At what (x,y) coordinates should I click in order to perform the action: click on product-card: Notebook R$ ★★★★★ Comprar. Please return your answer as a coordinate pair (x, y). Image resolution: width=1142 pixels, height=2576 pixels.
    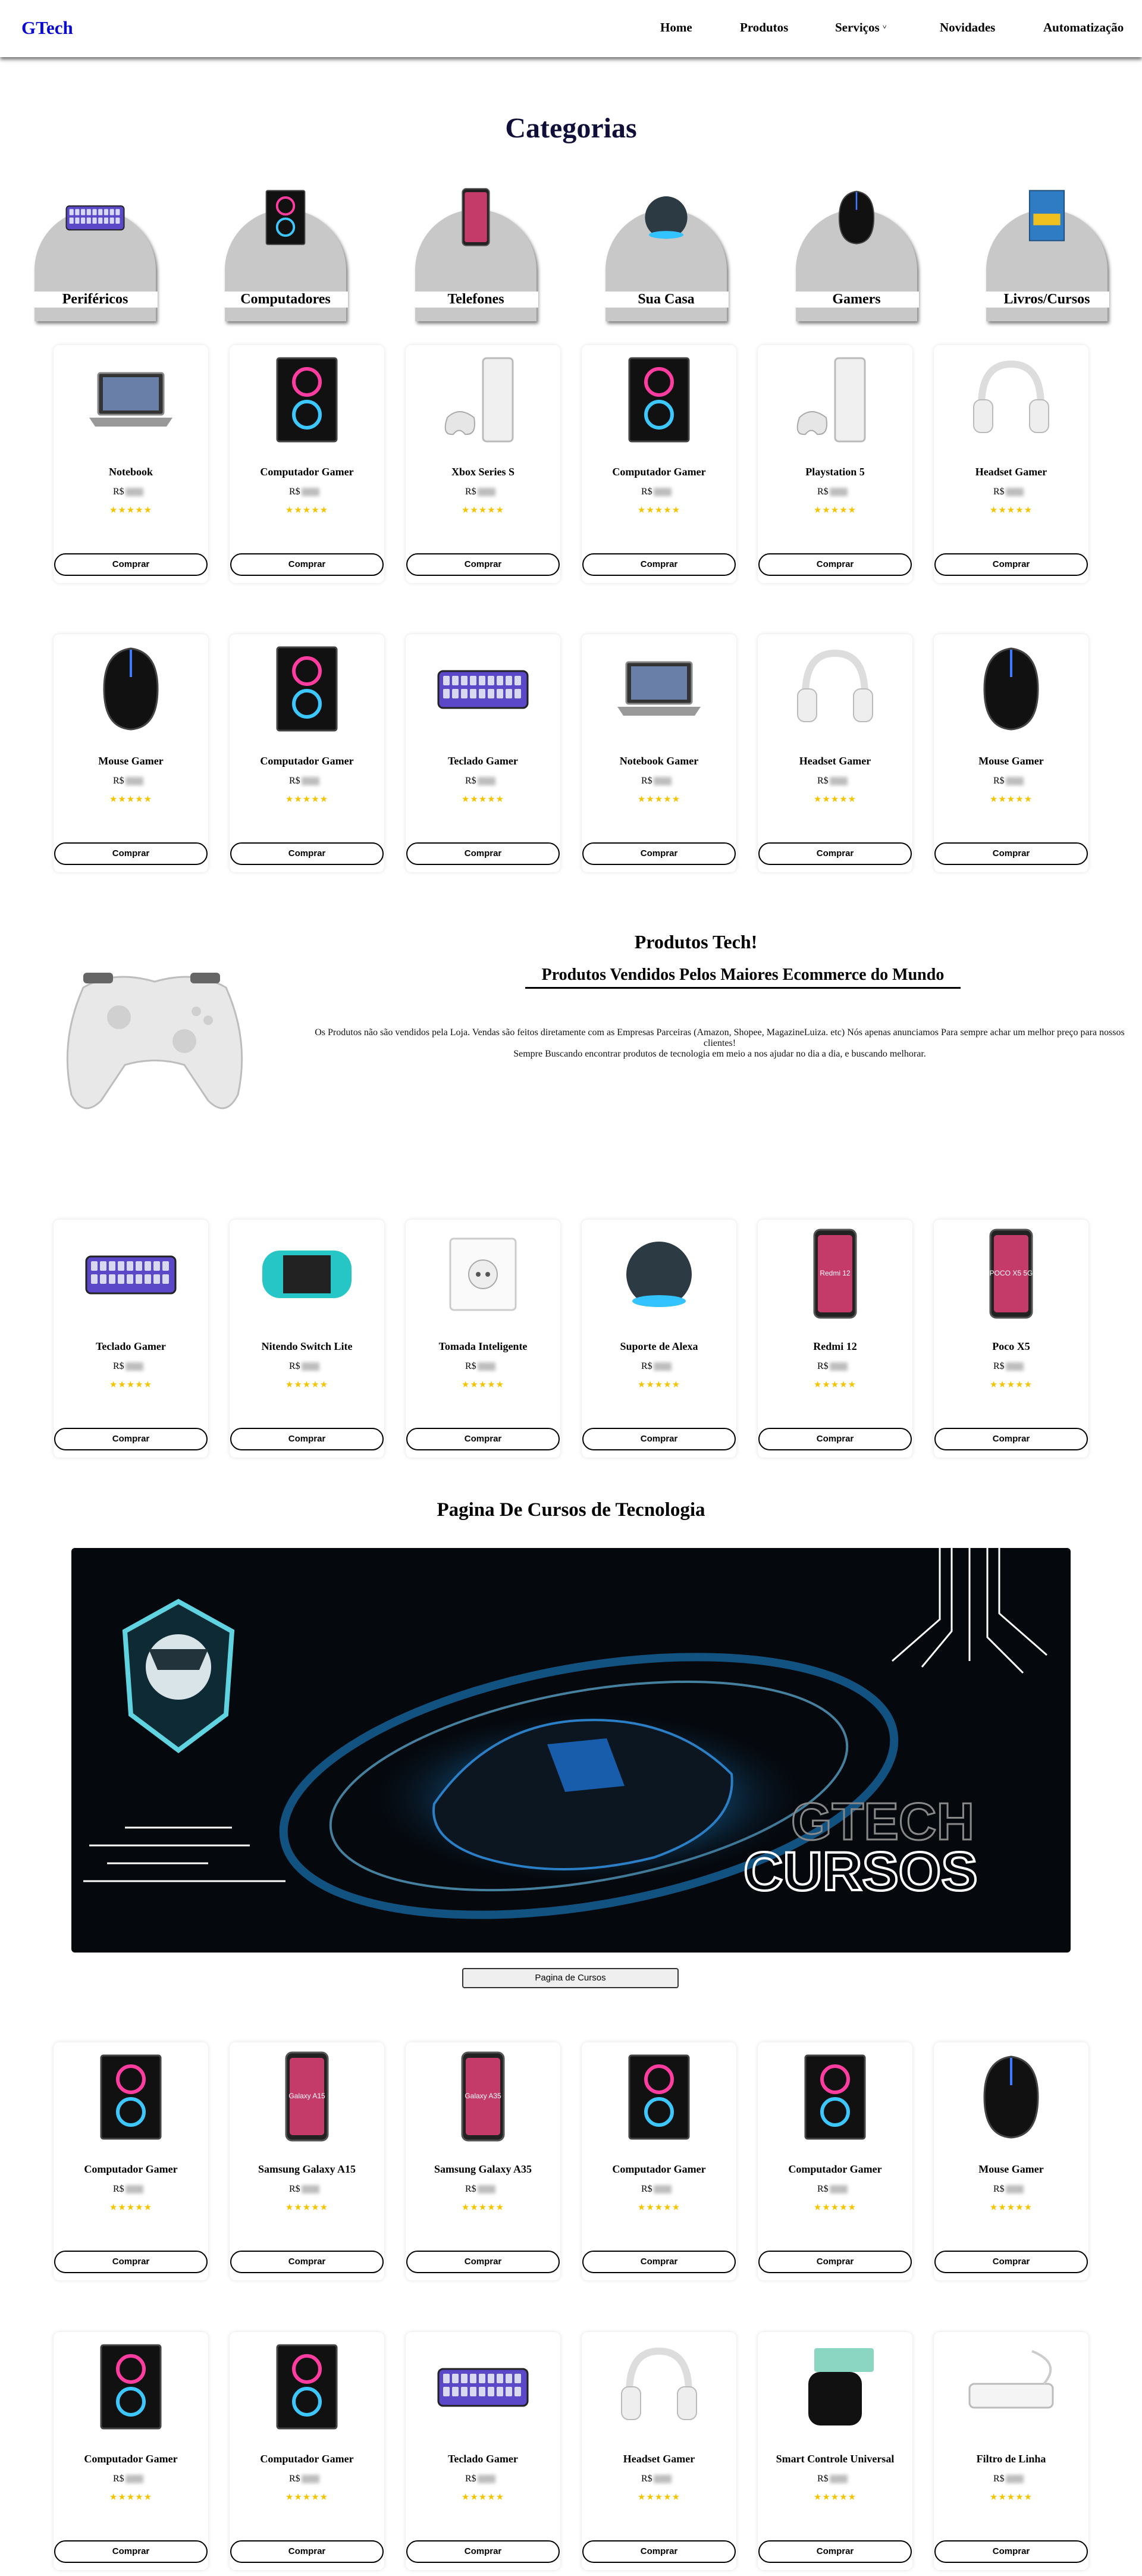
    Looking at the image, I should click on (131, 464).